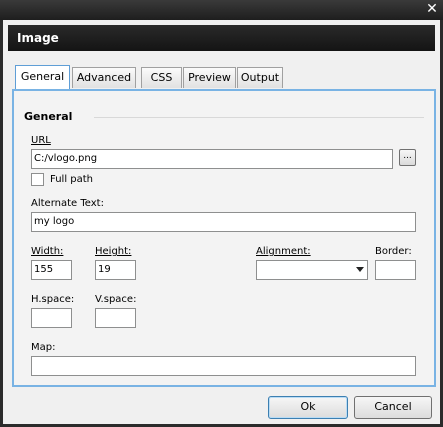 Image resolution: width=443 pixels, height=427 pixels. Describe the element at coordinates (113, 251) in the screenshot. I see `height-label: Height:` at that location.